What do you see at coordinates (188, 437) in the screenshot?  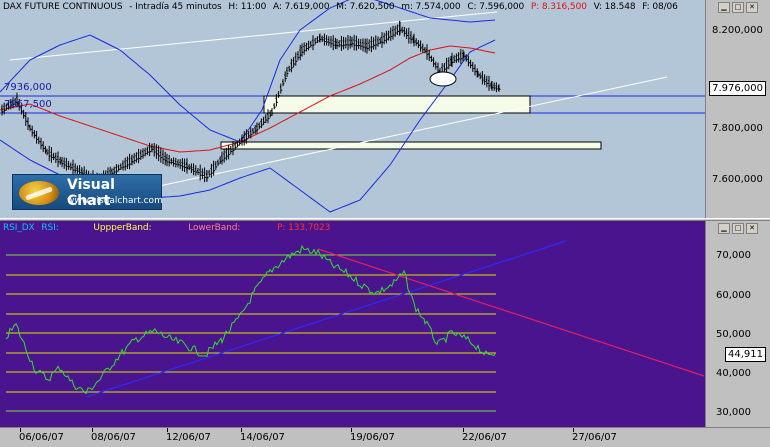 I see `date-label: 12/06/07` at bounding box center [188, 437].